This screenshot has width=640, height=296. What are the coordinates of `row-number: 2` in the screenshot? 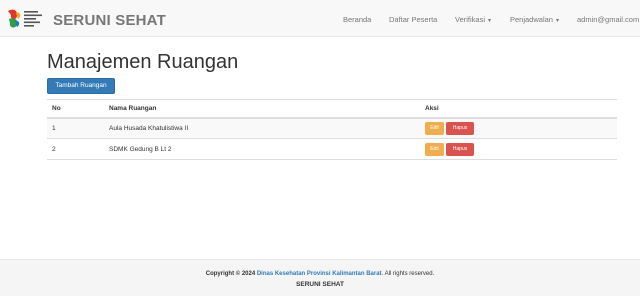 It's located at (75, 149).